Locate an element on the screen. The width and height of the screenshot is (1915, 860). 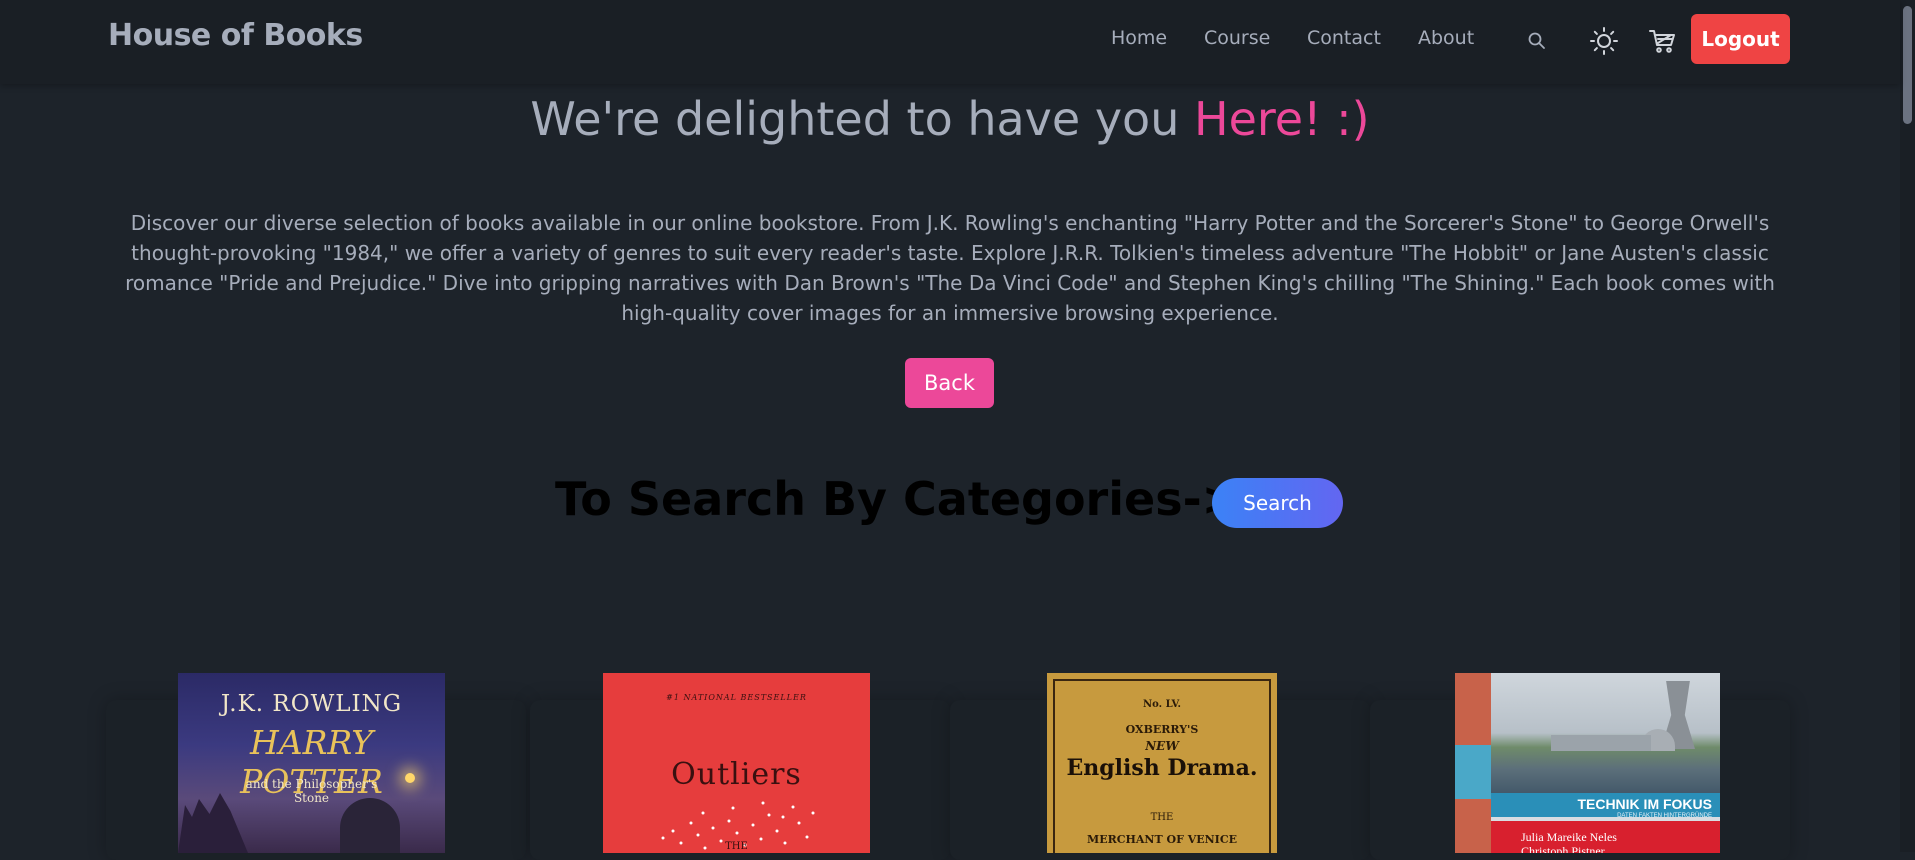
book-cover-outliers: #1 NATIONAL BESTSELLER Outliers THE is located at coordinates (736, 763).